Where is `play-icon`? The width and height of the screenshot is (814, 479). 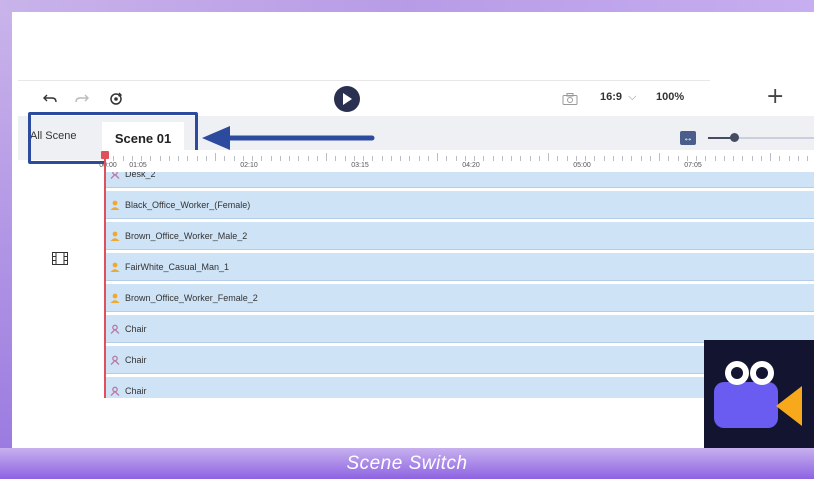
play-icon is located at coordinates (347, 99).